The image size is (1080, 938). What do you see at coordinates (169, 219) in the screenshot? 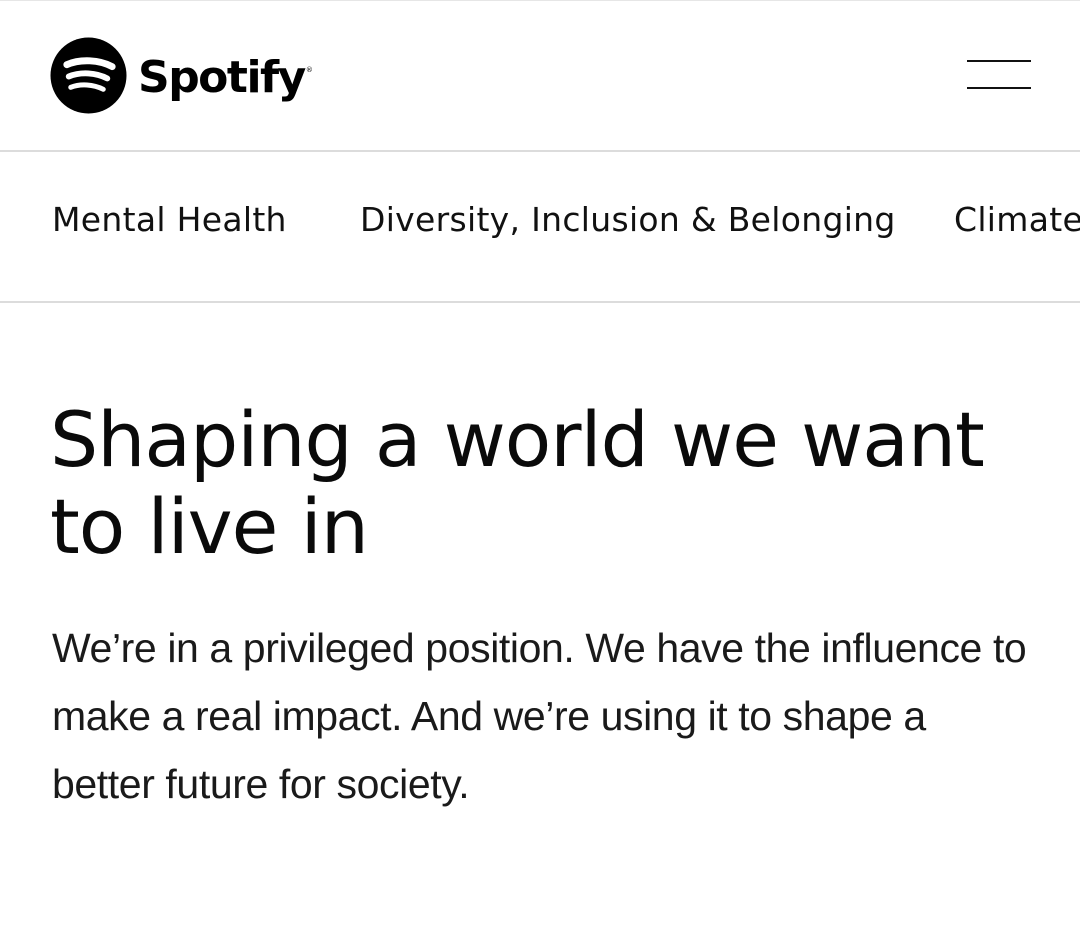
I see `subnav-item-mental-health: Mental Health` at bounding box center [169, 219].